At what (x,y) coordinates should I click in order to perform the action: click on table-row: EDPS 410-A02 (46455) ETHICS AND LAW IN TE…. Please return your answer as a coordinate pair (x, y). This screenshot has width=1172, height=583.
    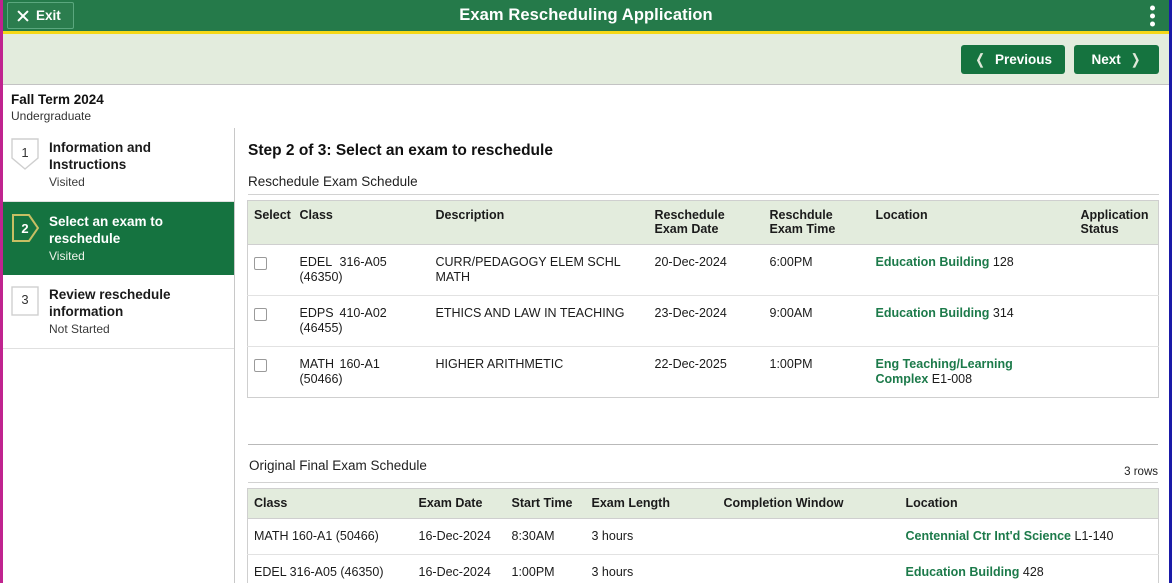
    Looking at the image, I should click on (703, 321).